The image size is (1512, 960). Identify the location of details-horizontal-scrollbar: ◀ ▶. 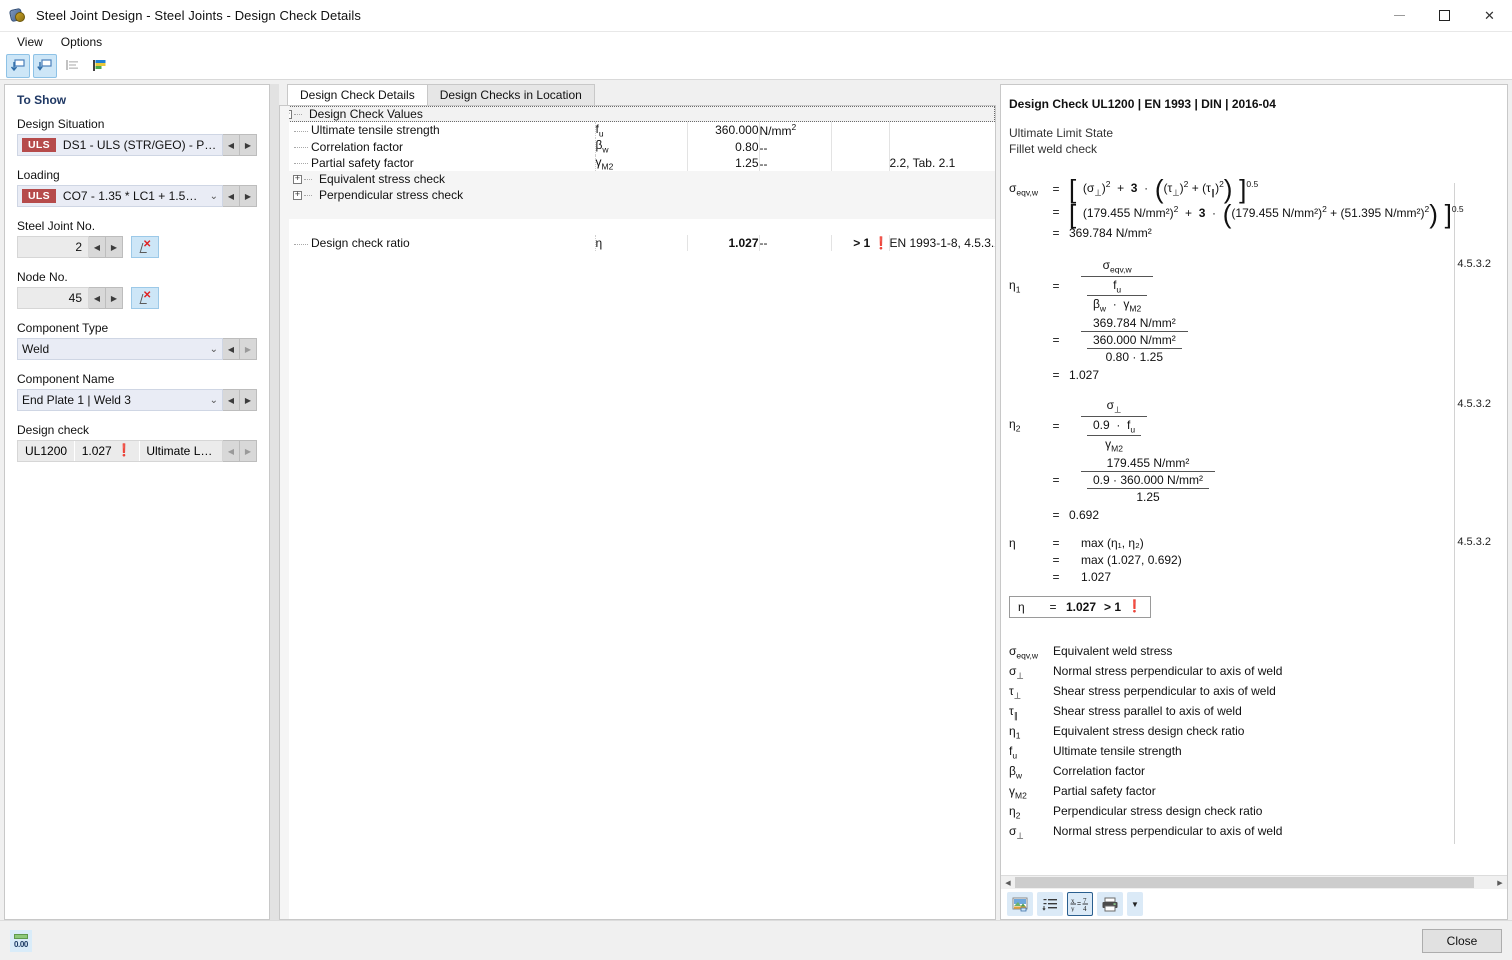
(1254, 882).